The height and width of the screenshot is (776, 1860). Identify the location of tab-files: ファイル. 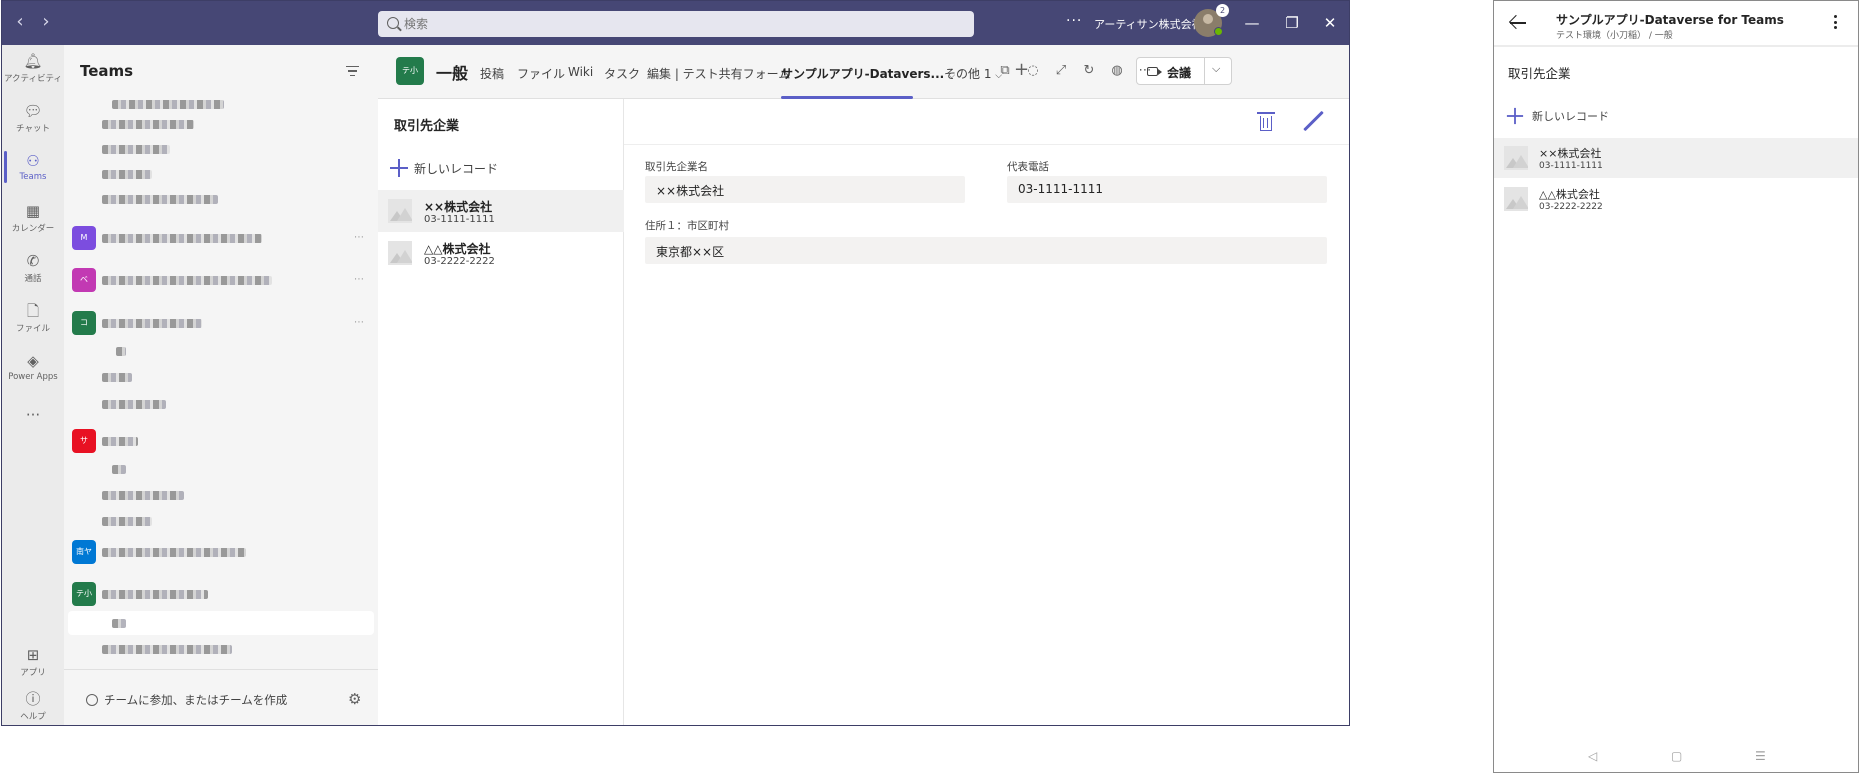
(541, 73).